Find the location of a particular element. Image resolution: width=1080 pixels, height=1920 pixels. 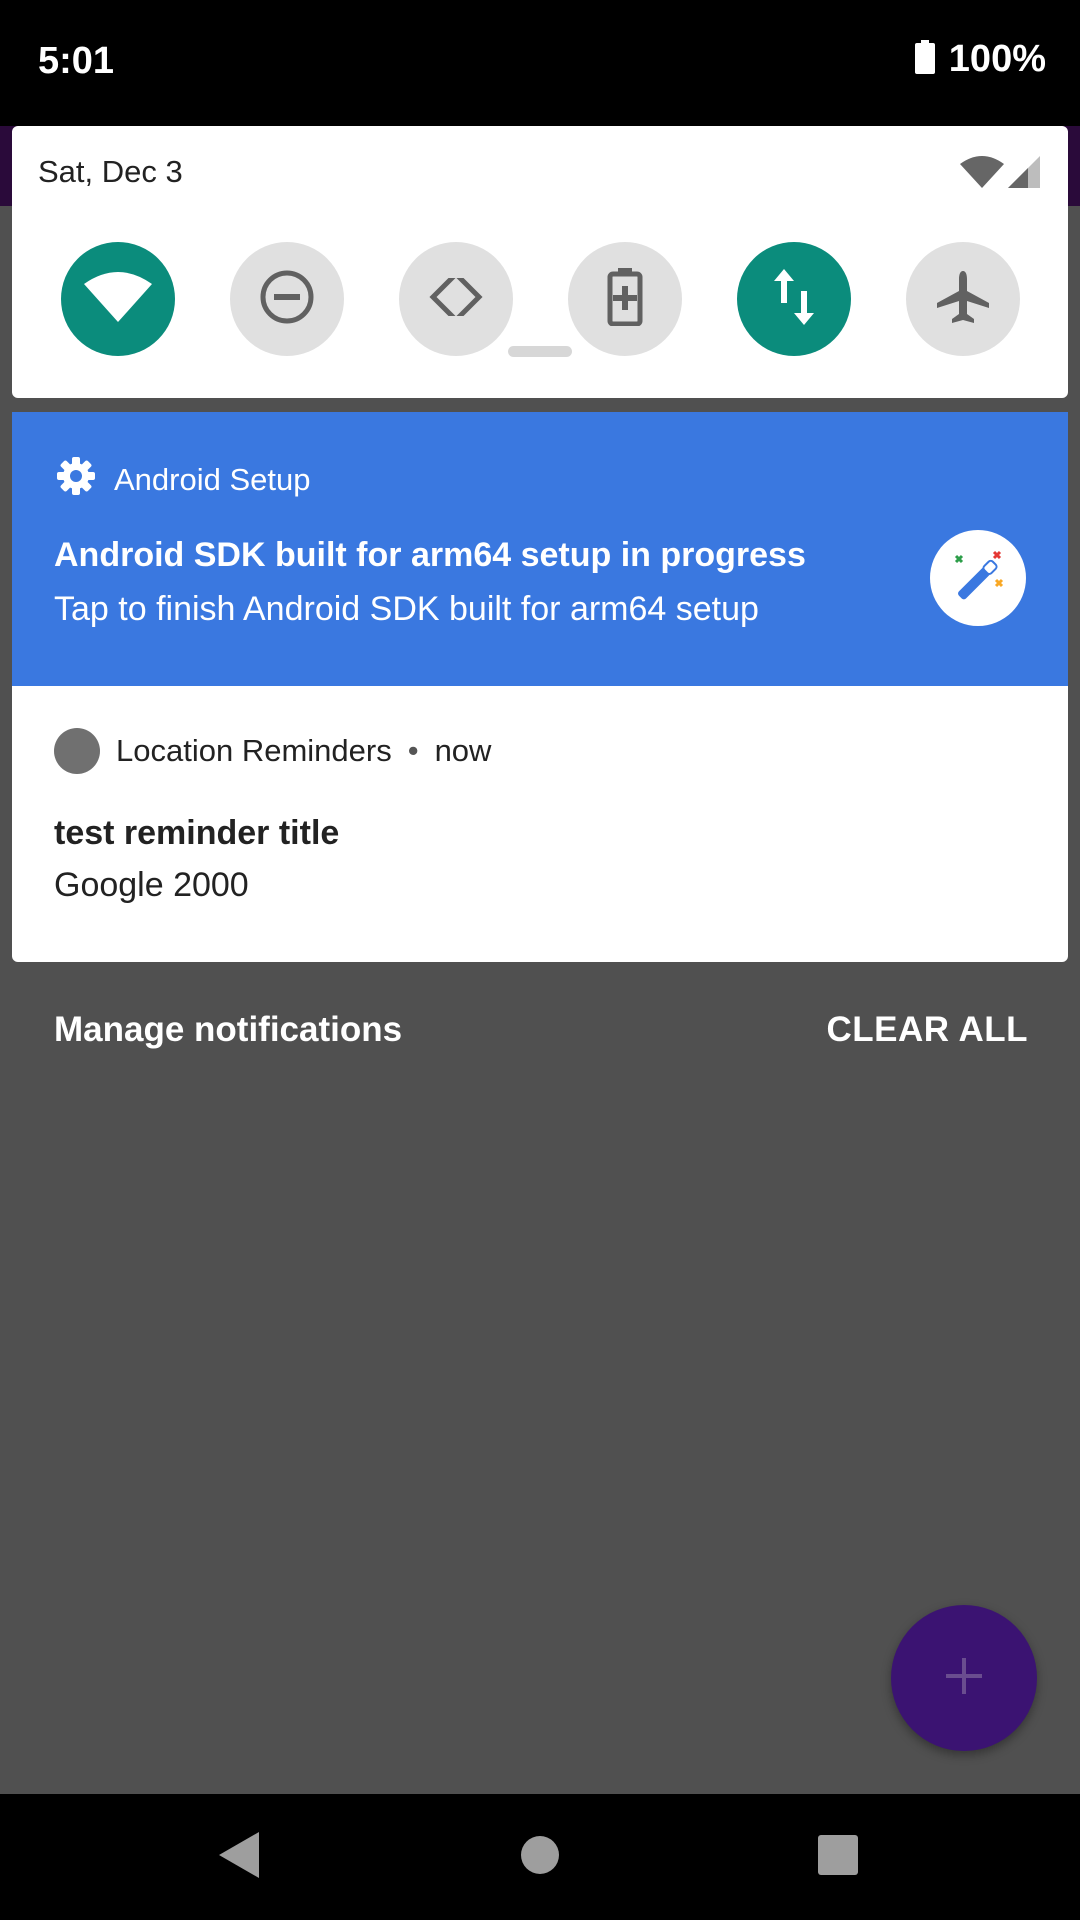

notification-text: Google 2000 is located at coordinates (151, 885).